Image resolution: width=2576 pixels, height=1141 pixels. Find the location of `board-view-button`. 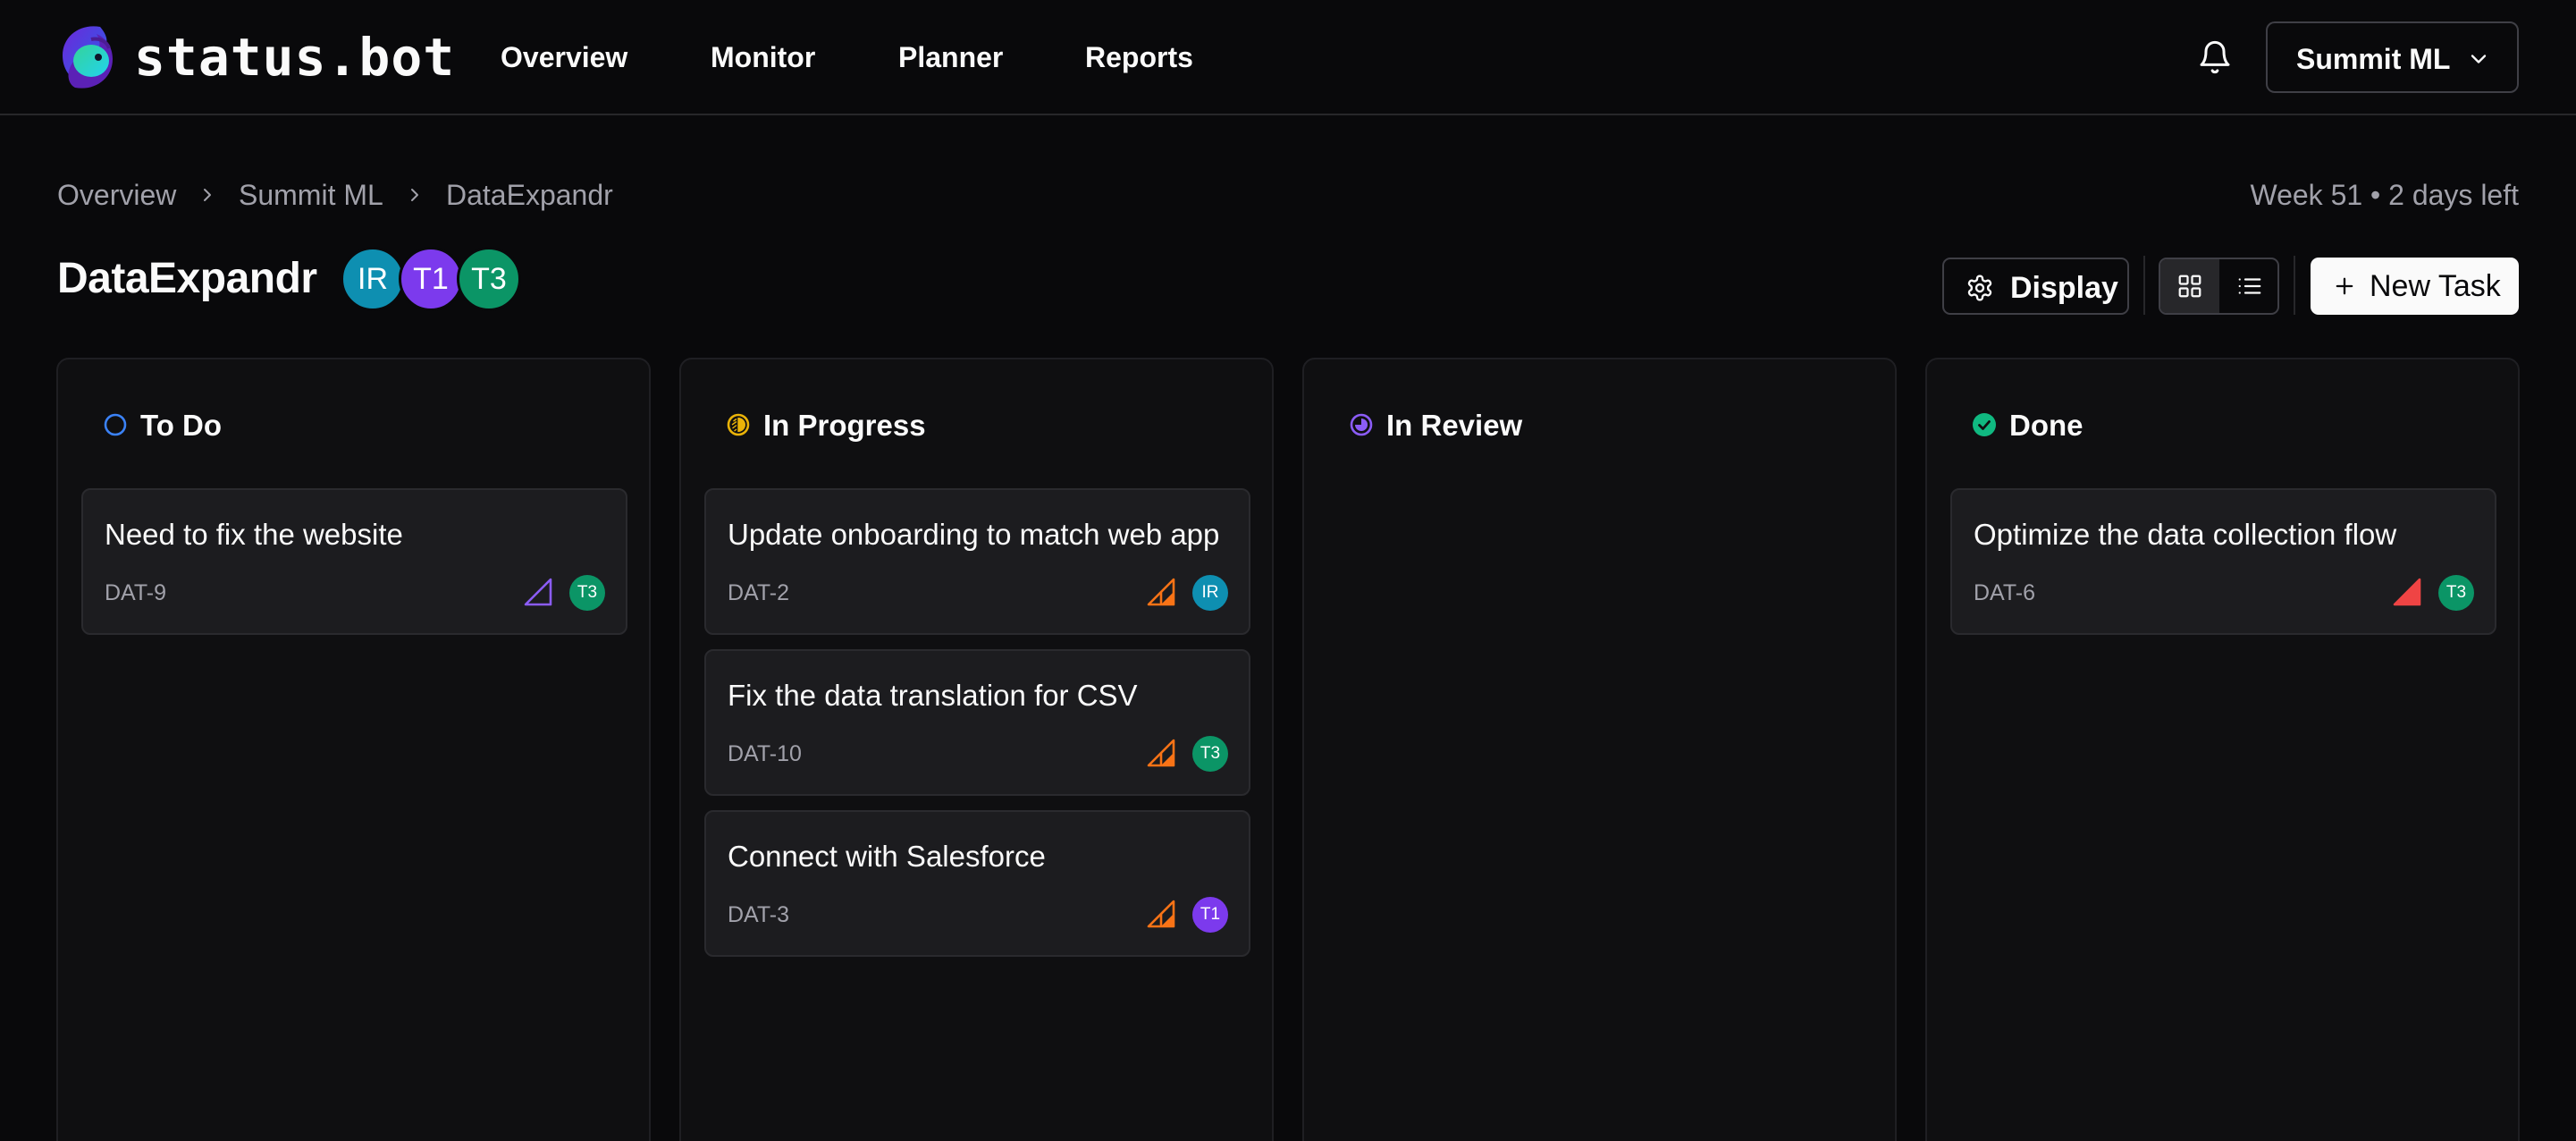

board-view-button is located at coordinates (2190, 286).